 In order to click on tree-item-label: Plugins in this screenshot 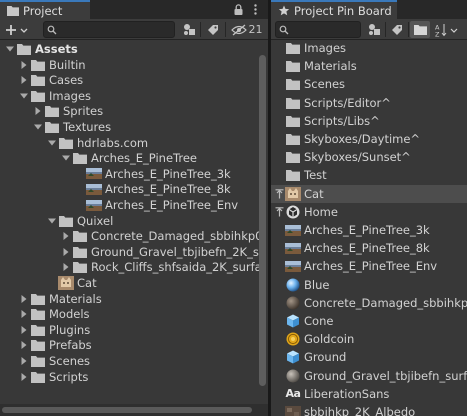, I will do `click(70, 329)`.